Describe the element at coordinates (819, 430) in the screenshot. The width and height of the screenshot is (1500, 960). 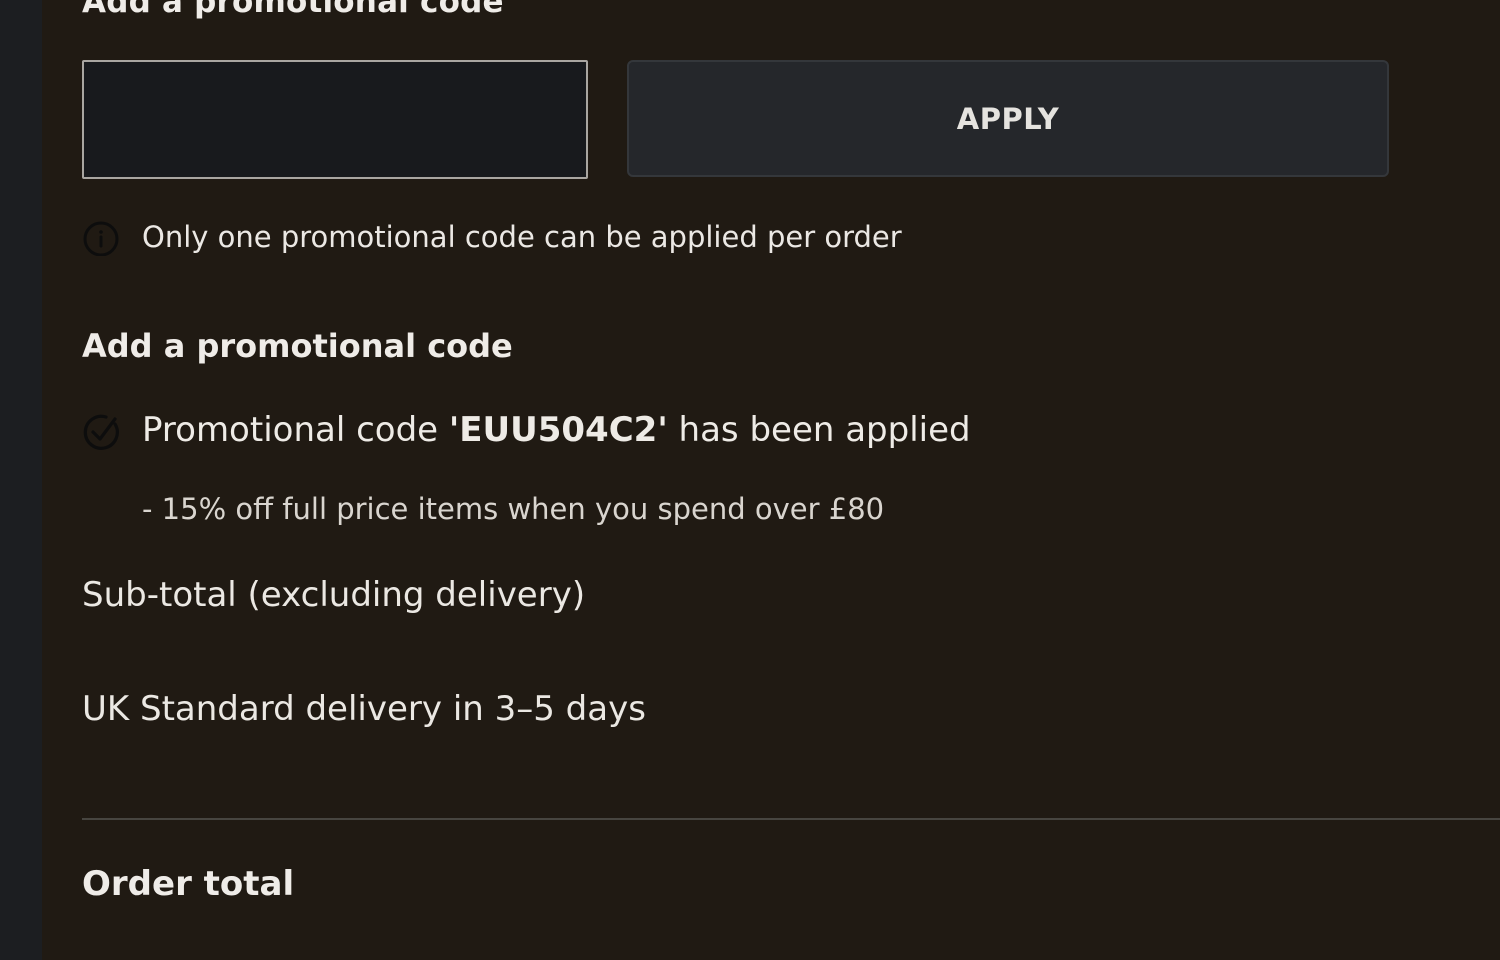
I see `applied-suffix: has been applied` at that location.